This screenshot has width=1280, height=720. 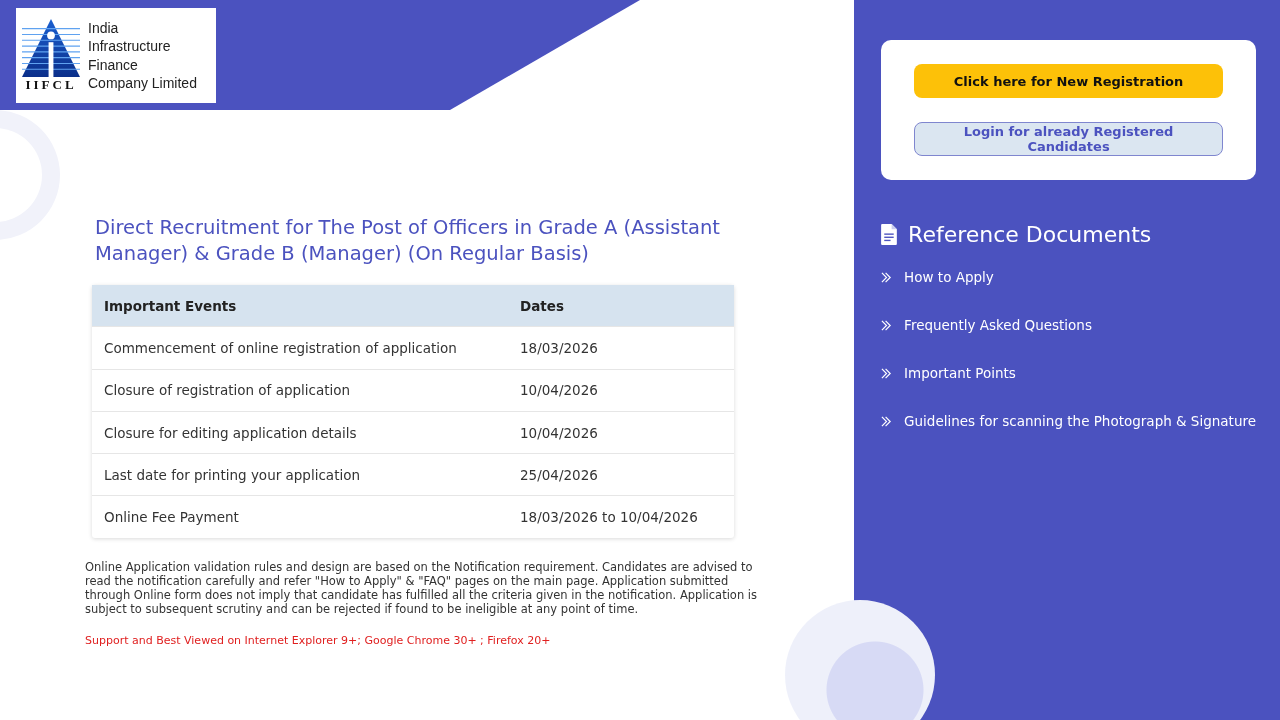 I want to click on table-cell-text: Closure of registration of application, so click(x=227, y=390).